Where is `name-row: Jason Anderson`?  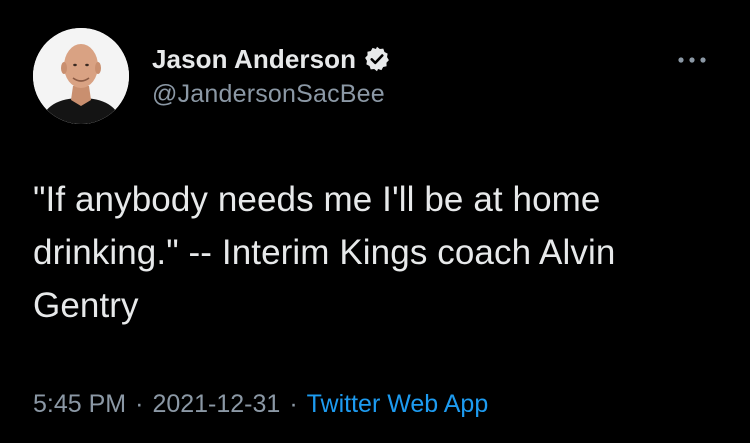
name-row: Jason Anderson is located at coordinates (271, 59).